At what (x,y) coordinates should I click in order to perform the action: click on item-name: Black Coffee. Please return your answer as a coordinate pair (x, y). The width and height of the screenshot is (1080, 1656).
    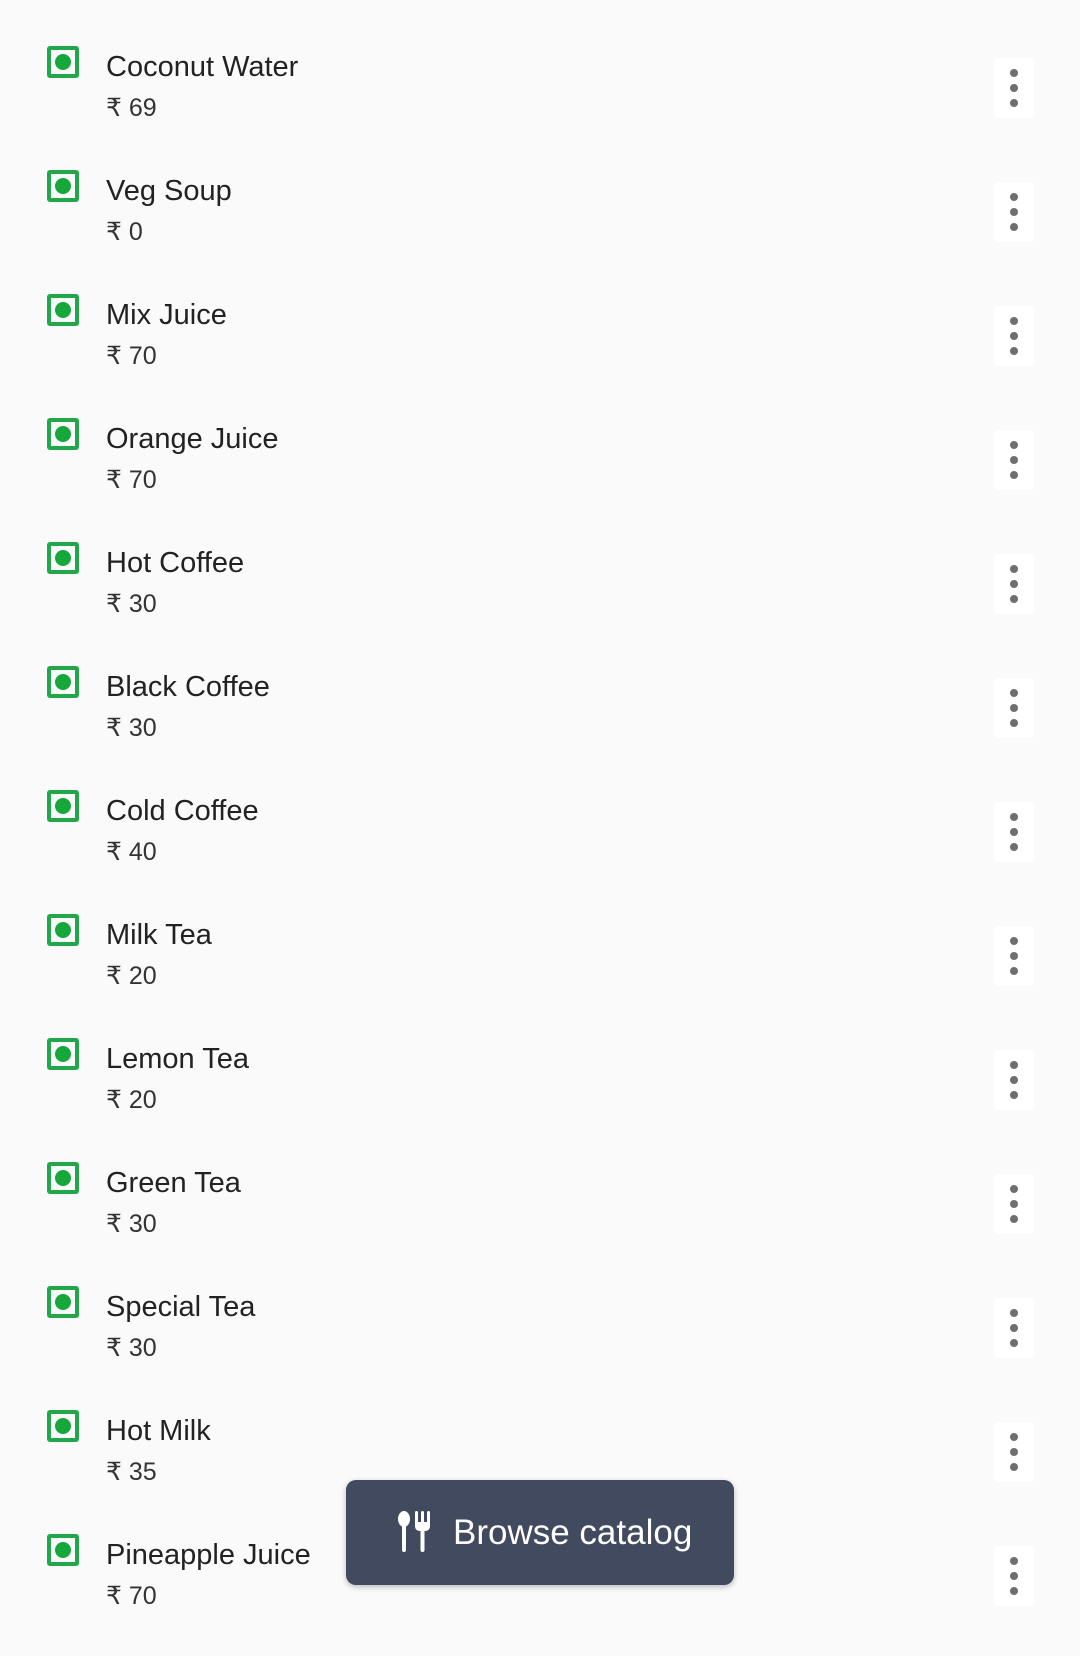
    Looking at the image, I should click on (188, 687).